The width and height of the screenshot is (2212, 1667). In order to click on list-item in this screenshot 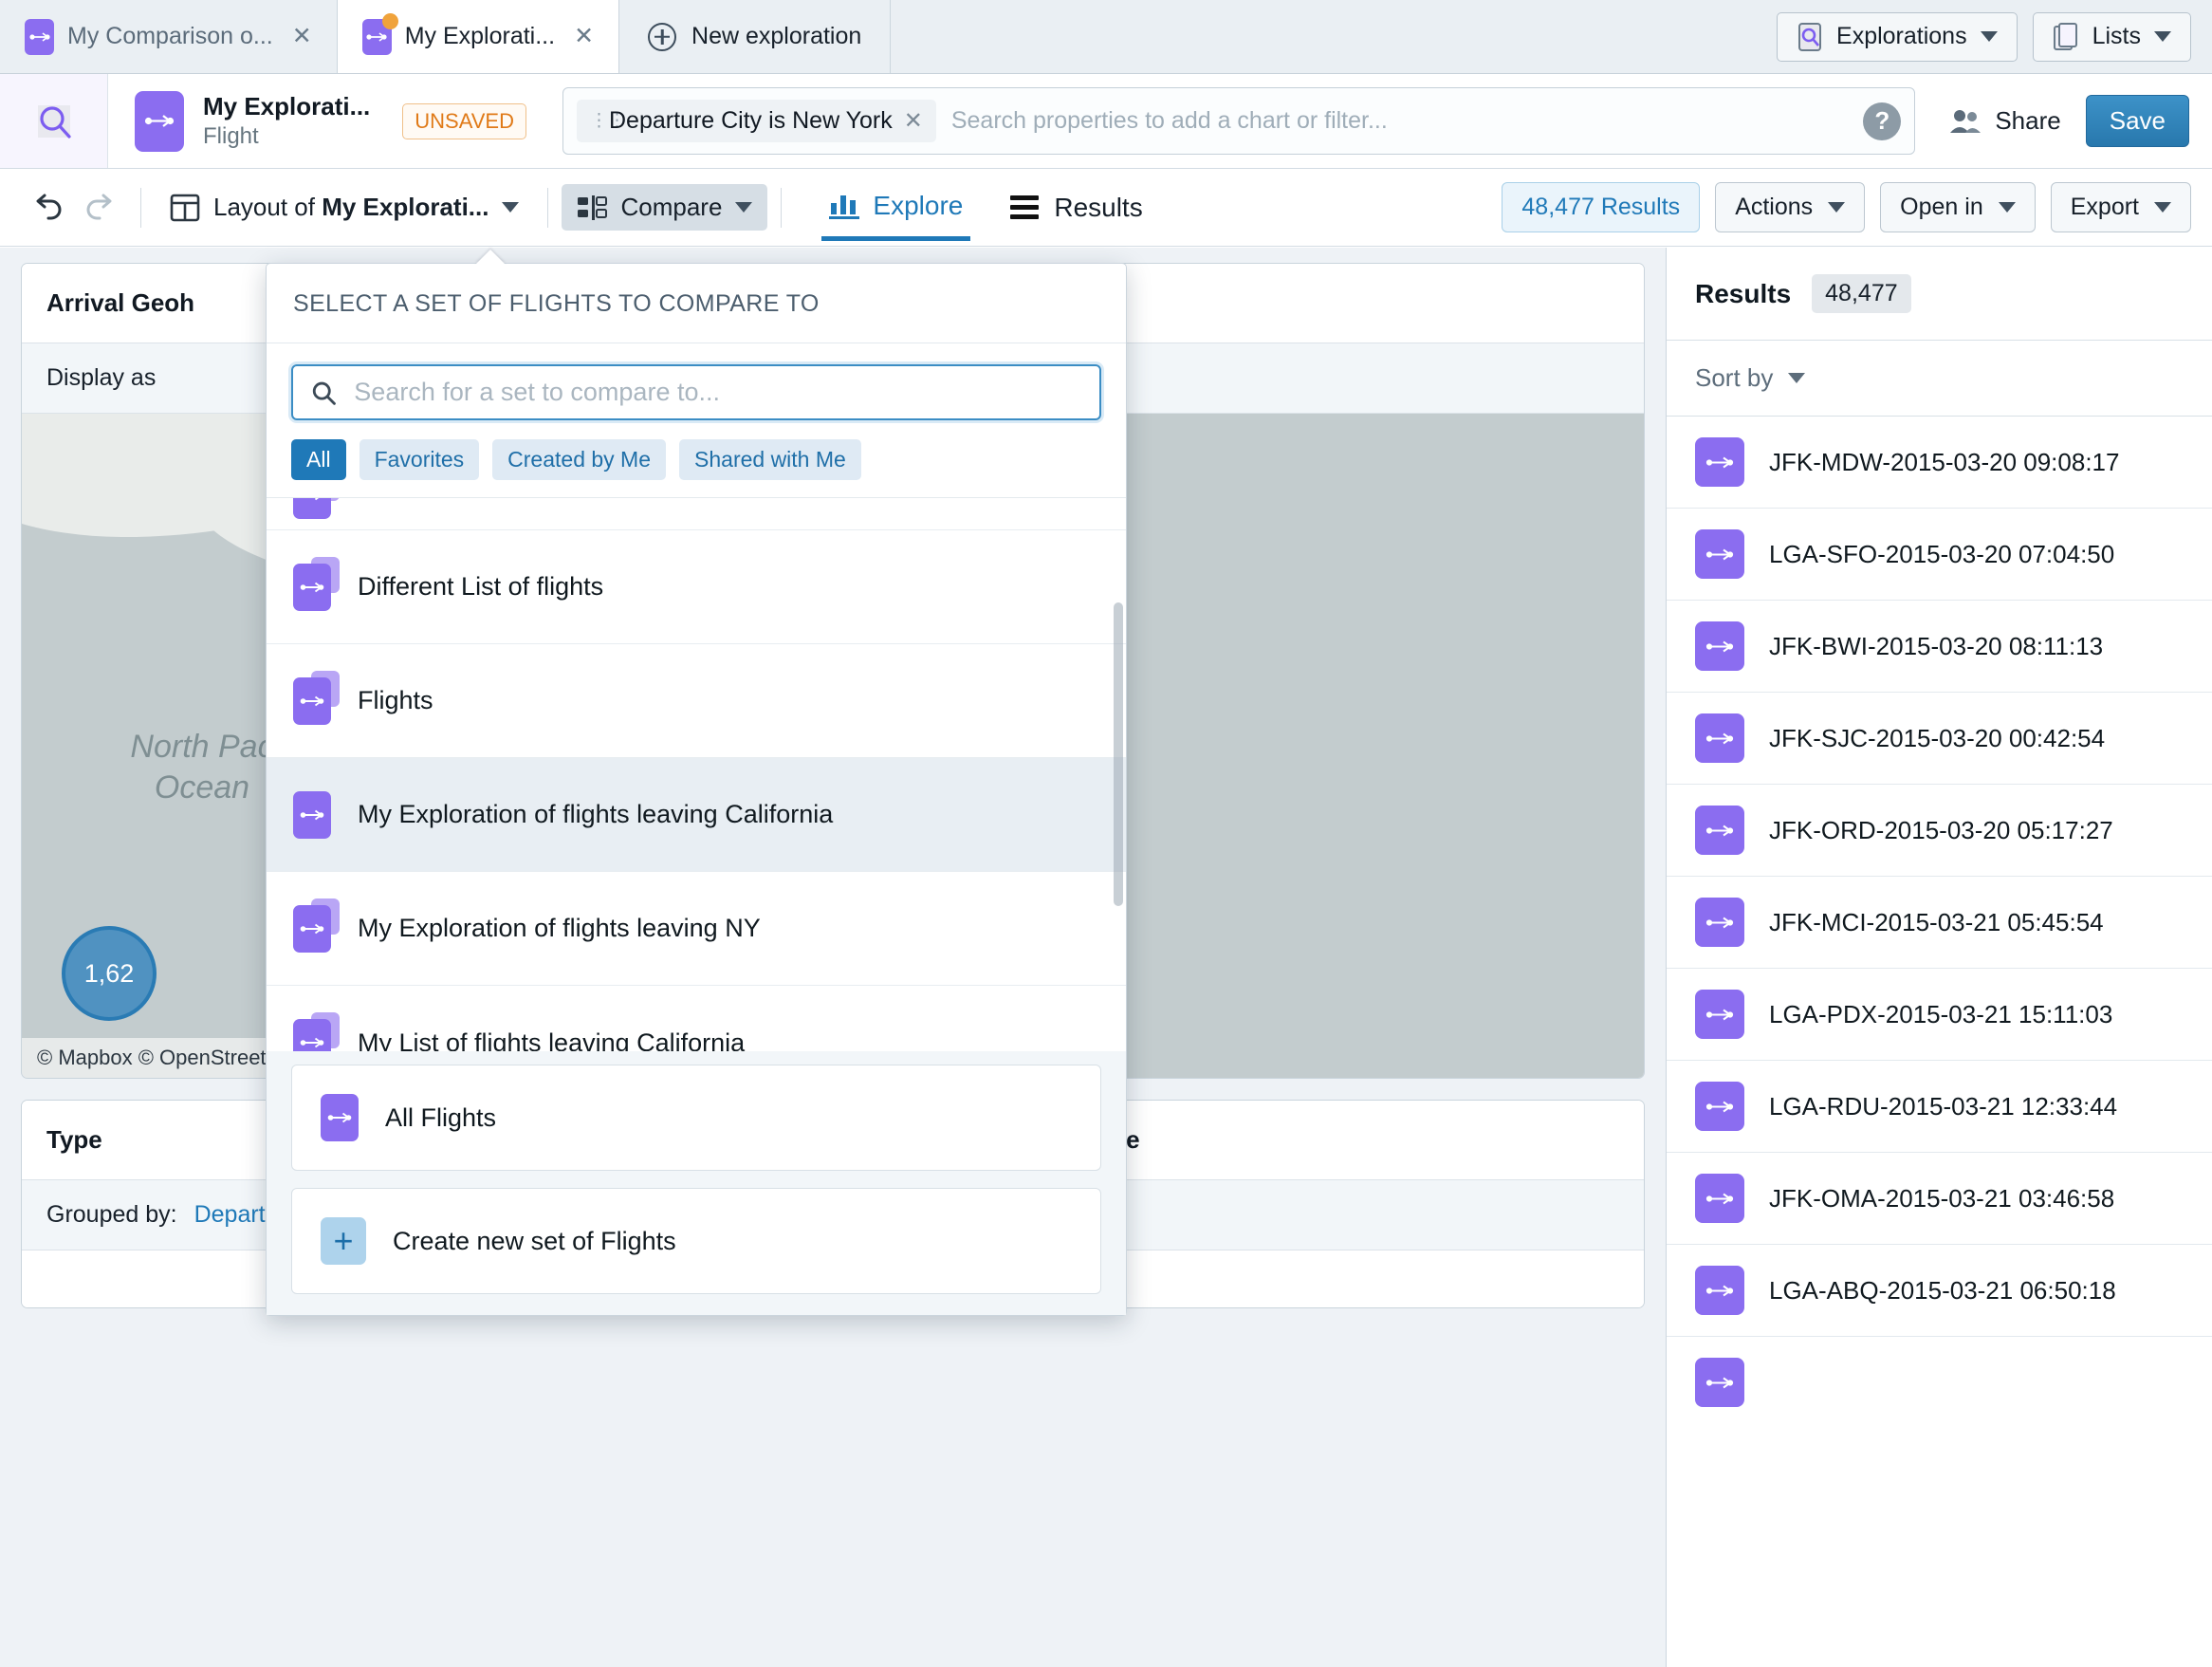, I will do `click(1939, 1382)`.